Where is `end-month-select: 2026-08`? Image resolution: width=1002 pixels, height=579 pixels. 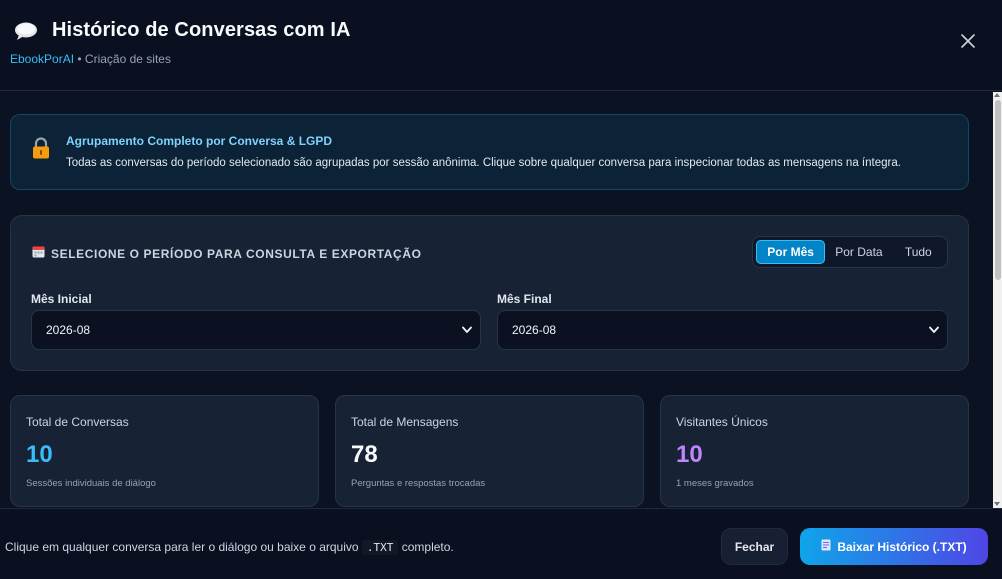 end-month-select: 2026-08 is located at coordinates (722, 330).